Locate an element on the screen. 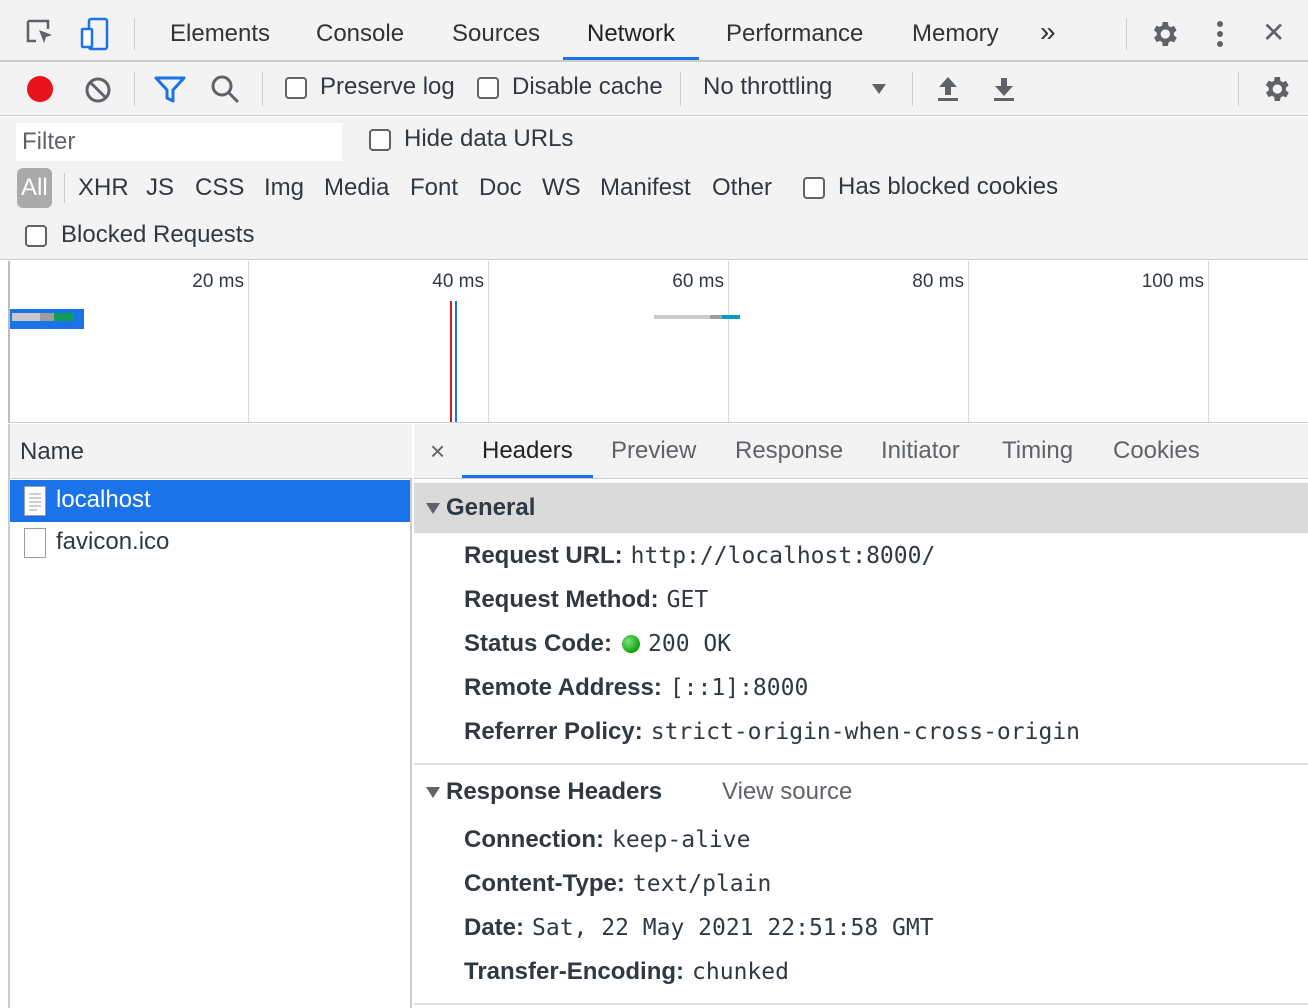 Image resolution: width=1308 pixels, height=1008 pixels. device-toolbar-icon is located at coordinates (95, 36).